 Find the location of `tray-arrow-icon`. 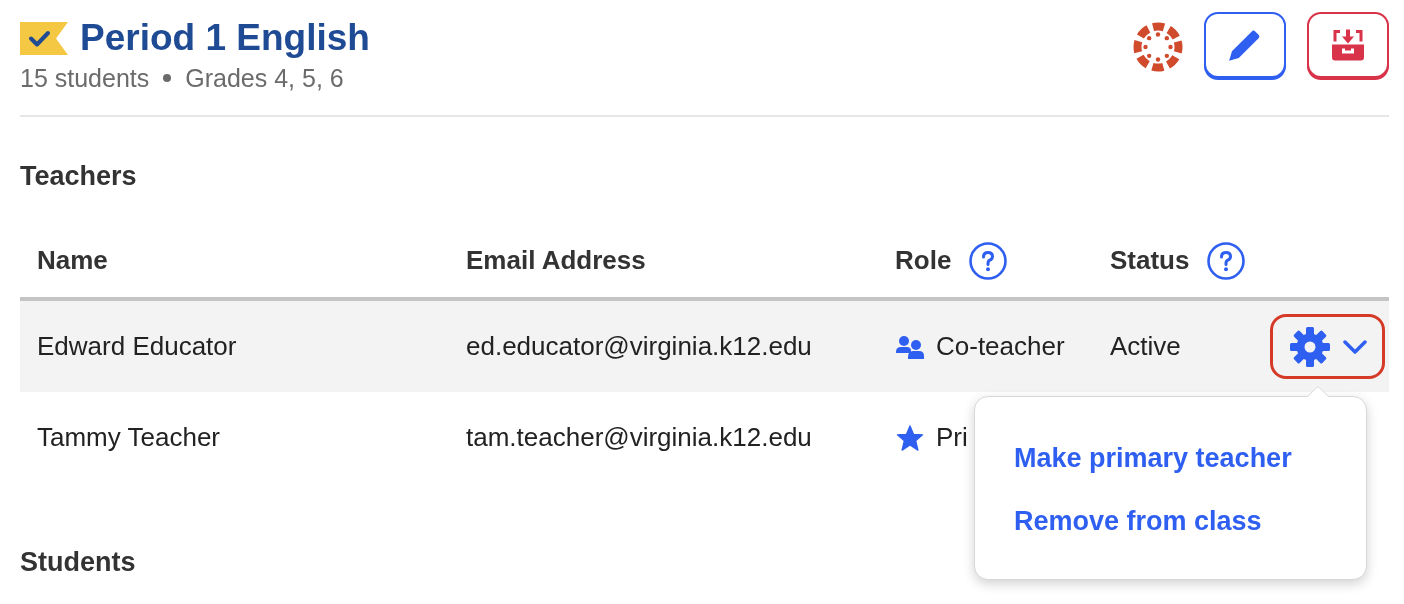

tray-arrow-icon is located at coordinates (1348, 45).